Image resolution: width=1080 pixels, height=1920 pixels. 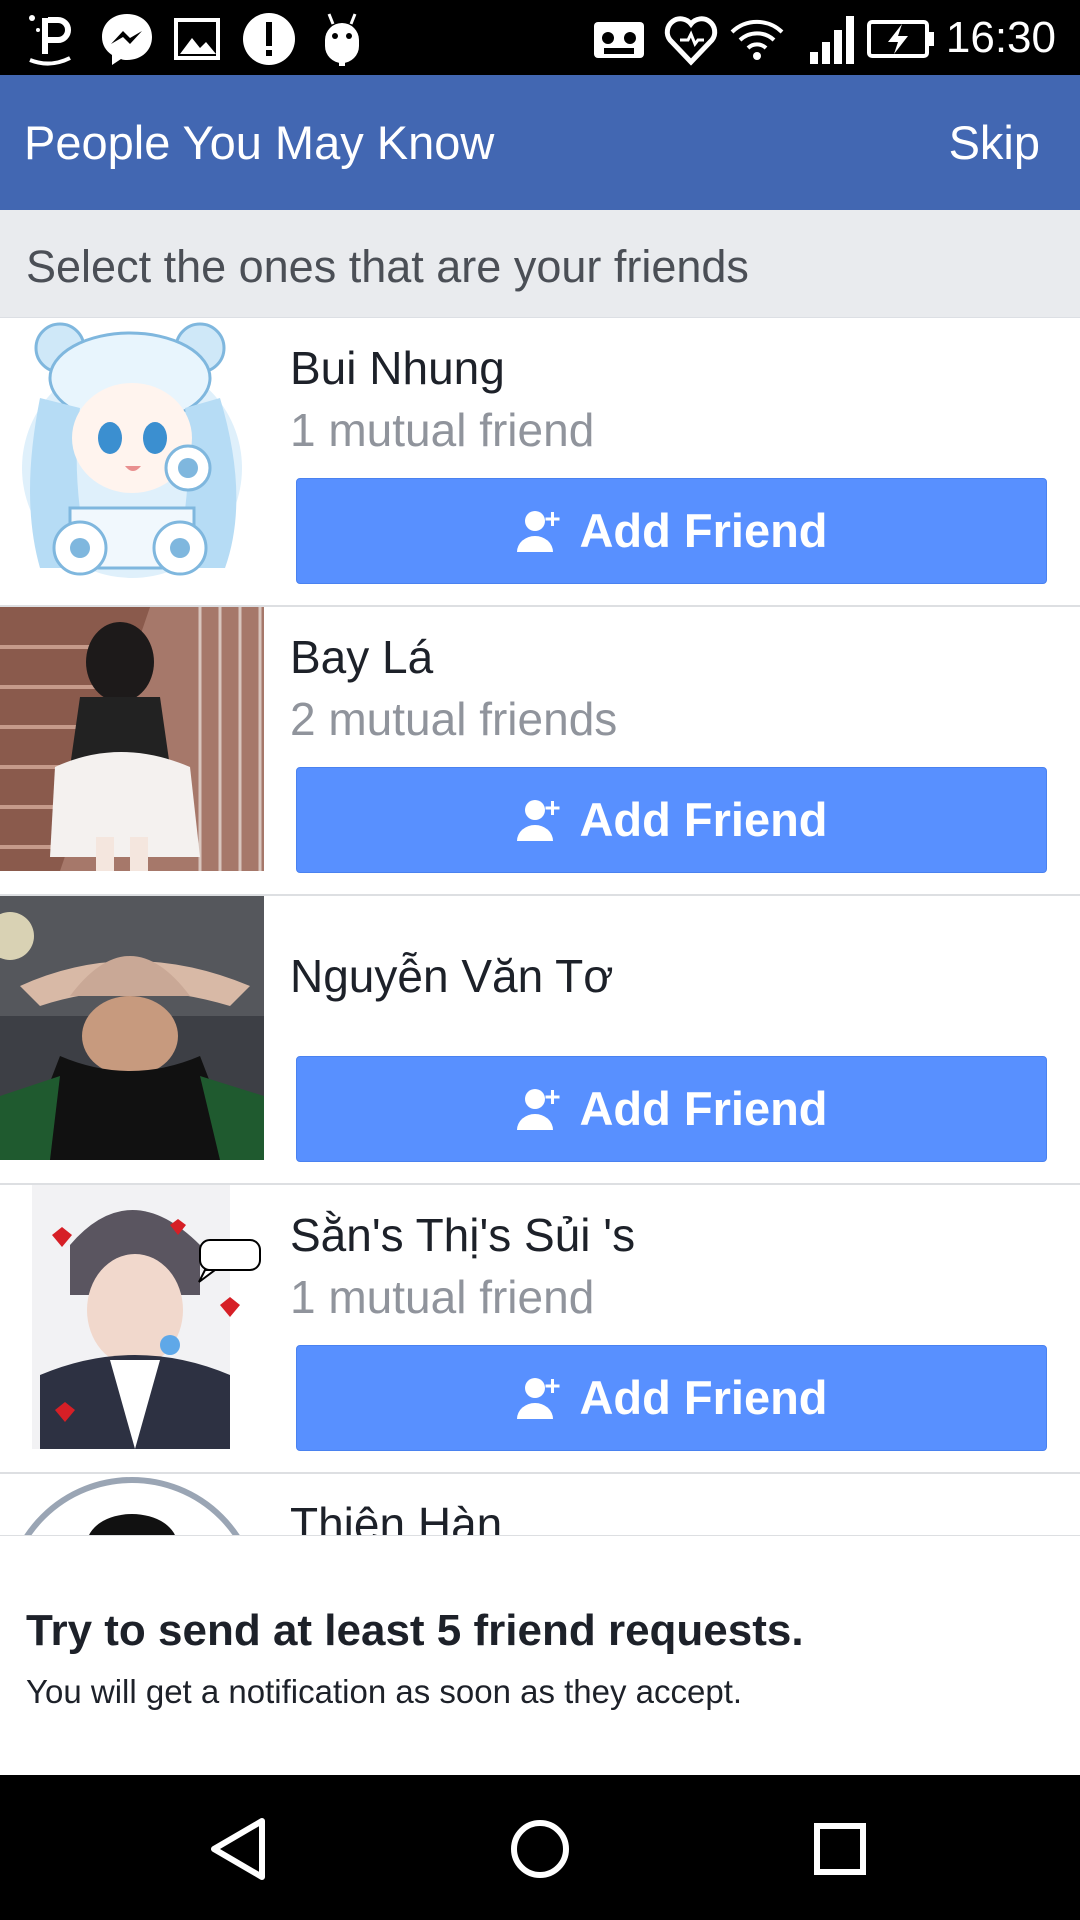 What do you see at coordinates (1000, 37) in the screenshot?
I see `status-time: 16:30` at bounding box center [1000, 37].